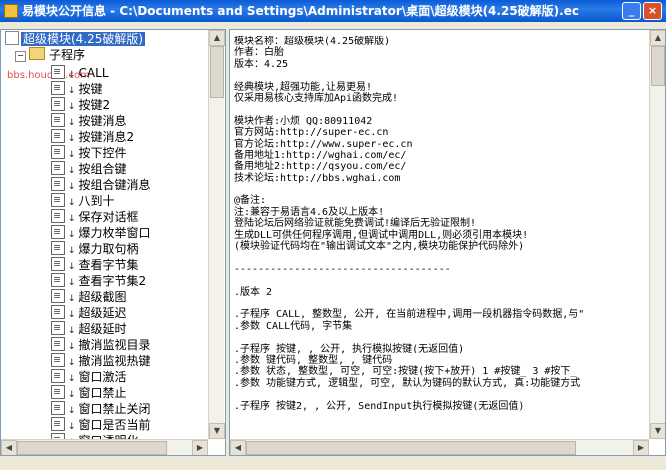 The height and width of the screenshot is (470, 666). I want to click on tree-item: ↓ 按组合键消息, so click(101, 185).